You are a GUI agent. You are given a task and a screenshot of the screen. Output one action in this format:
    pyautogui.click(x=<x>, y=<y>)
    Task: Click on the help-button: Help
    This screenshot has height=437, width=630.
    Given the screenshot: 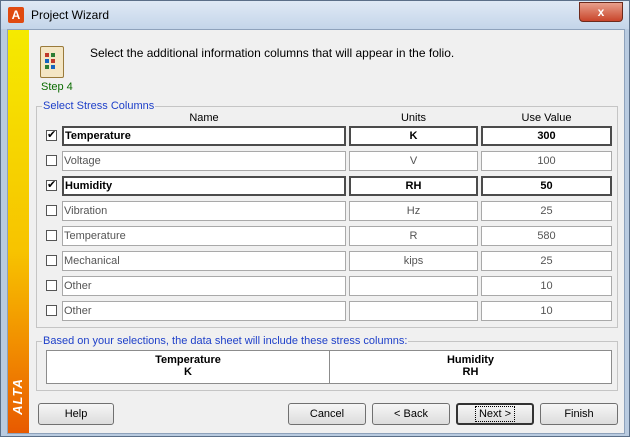 What is the action you would take?
    pyautogui.click(x=76, y=414)
    